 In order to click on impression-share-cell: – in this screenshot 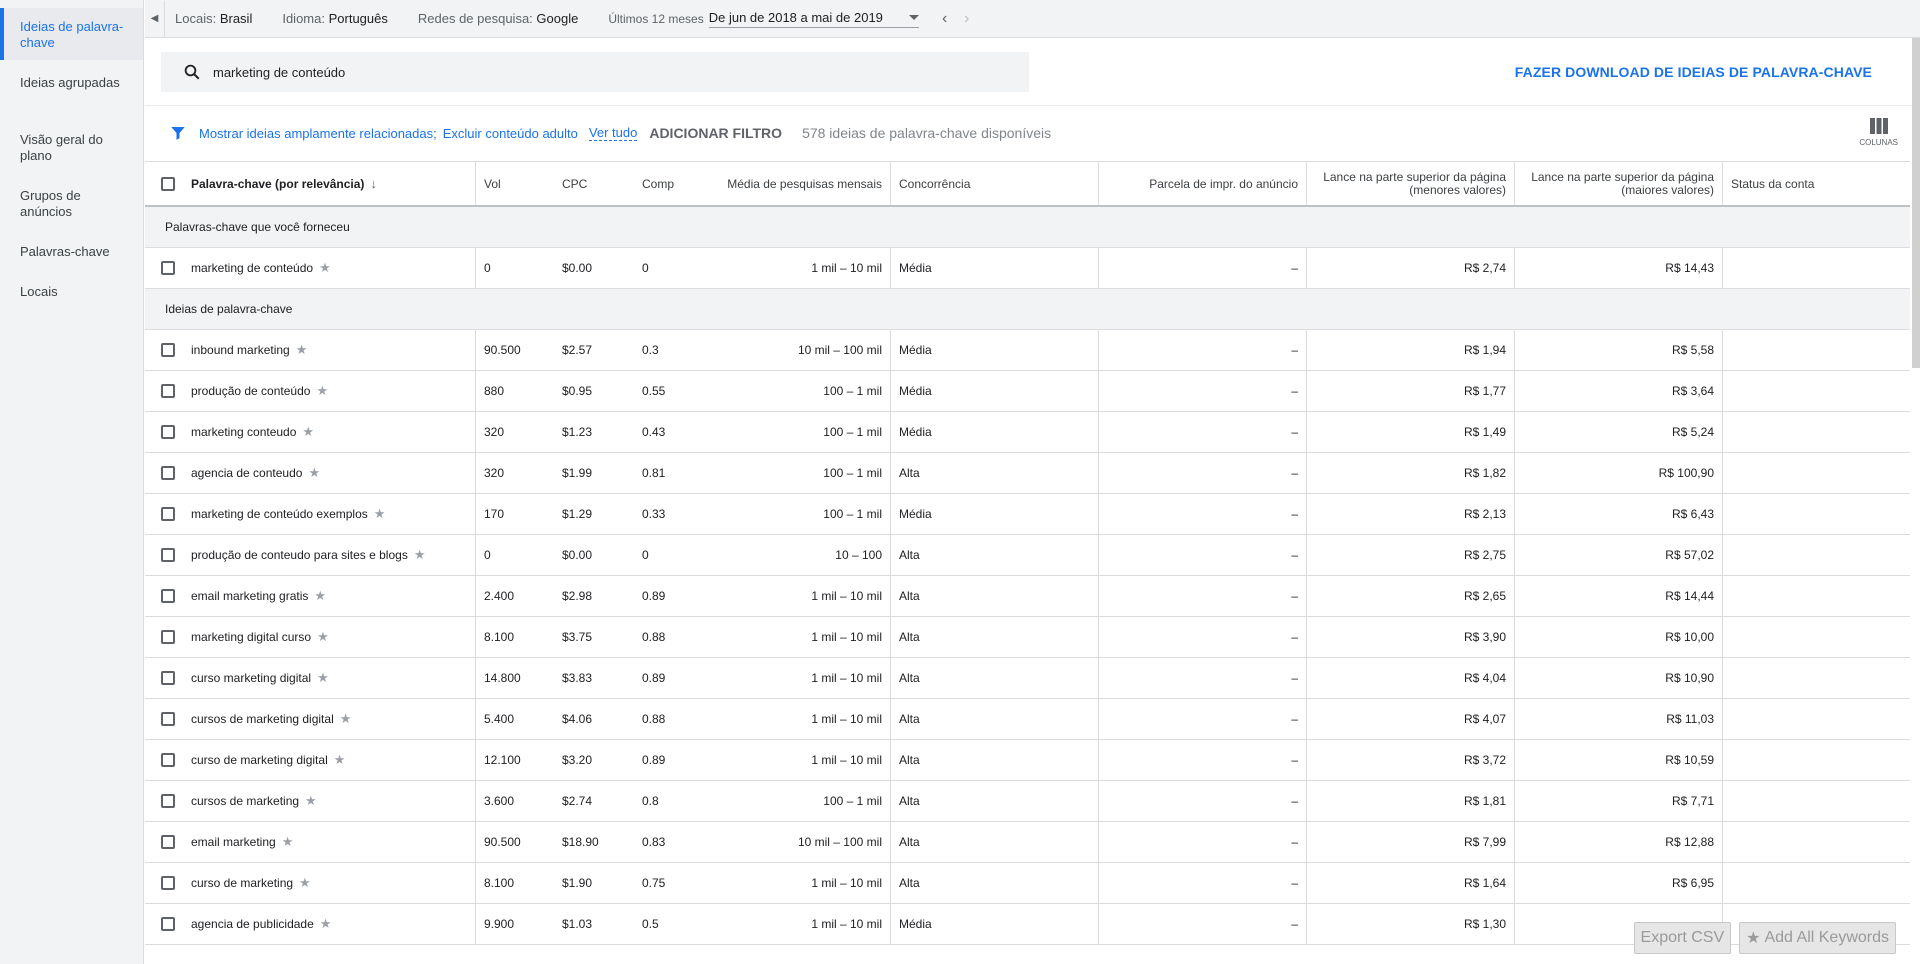, I will do `click(1202, 555)`.